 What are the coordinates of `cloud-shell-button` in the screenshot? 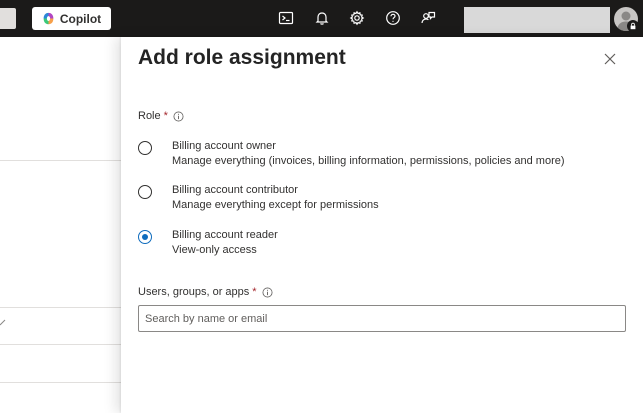 It's located at (286, 18).